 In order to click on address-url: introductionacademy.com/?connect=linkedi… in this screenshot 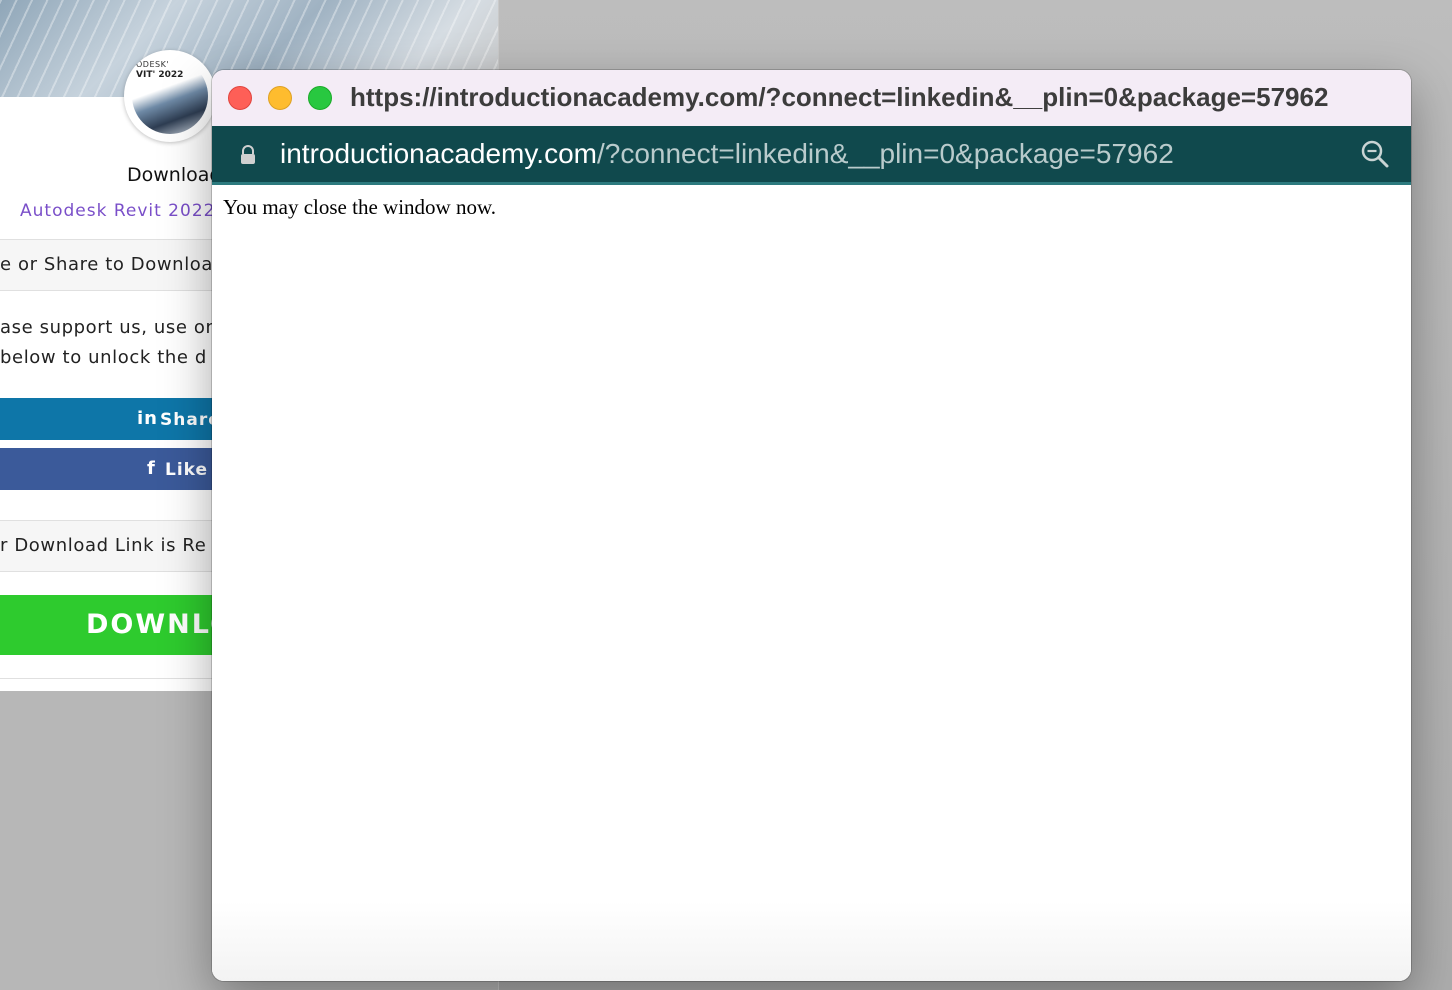, I will do `click(727, 154)`.